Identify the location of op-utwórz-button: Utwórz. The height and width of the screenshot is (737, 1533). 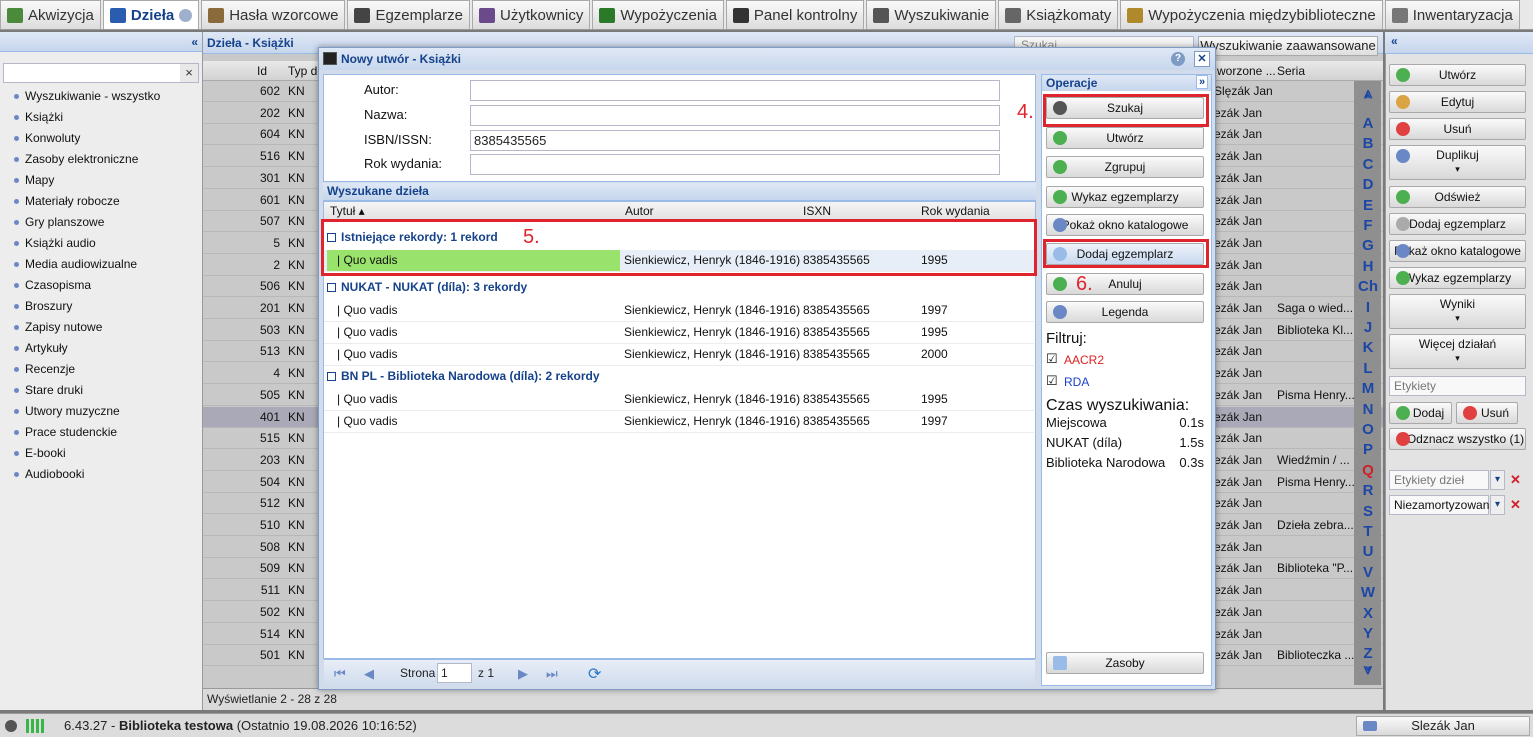
(1457, 75).